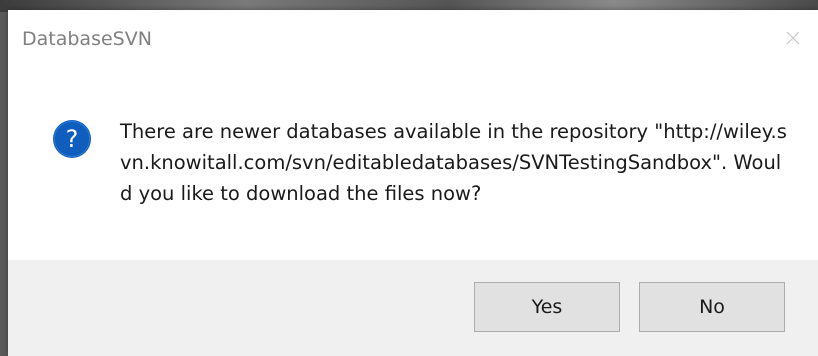 Image resolution: width=818 pixels, height=356 pixels. Describe the element at coordinates (547, 307) in the screenshot. I see `yes-button: Yes` at that location.